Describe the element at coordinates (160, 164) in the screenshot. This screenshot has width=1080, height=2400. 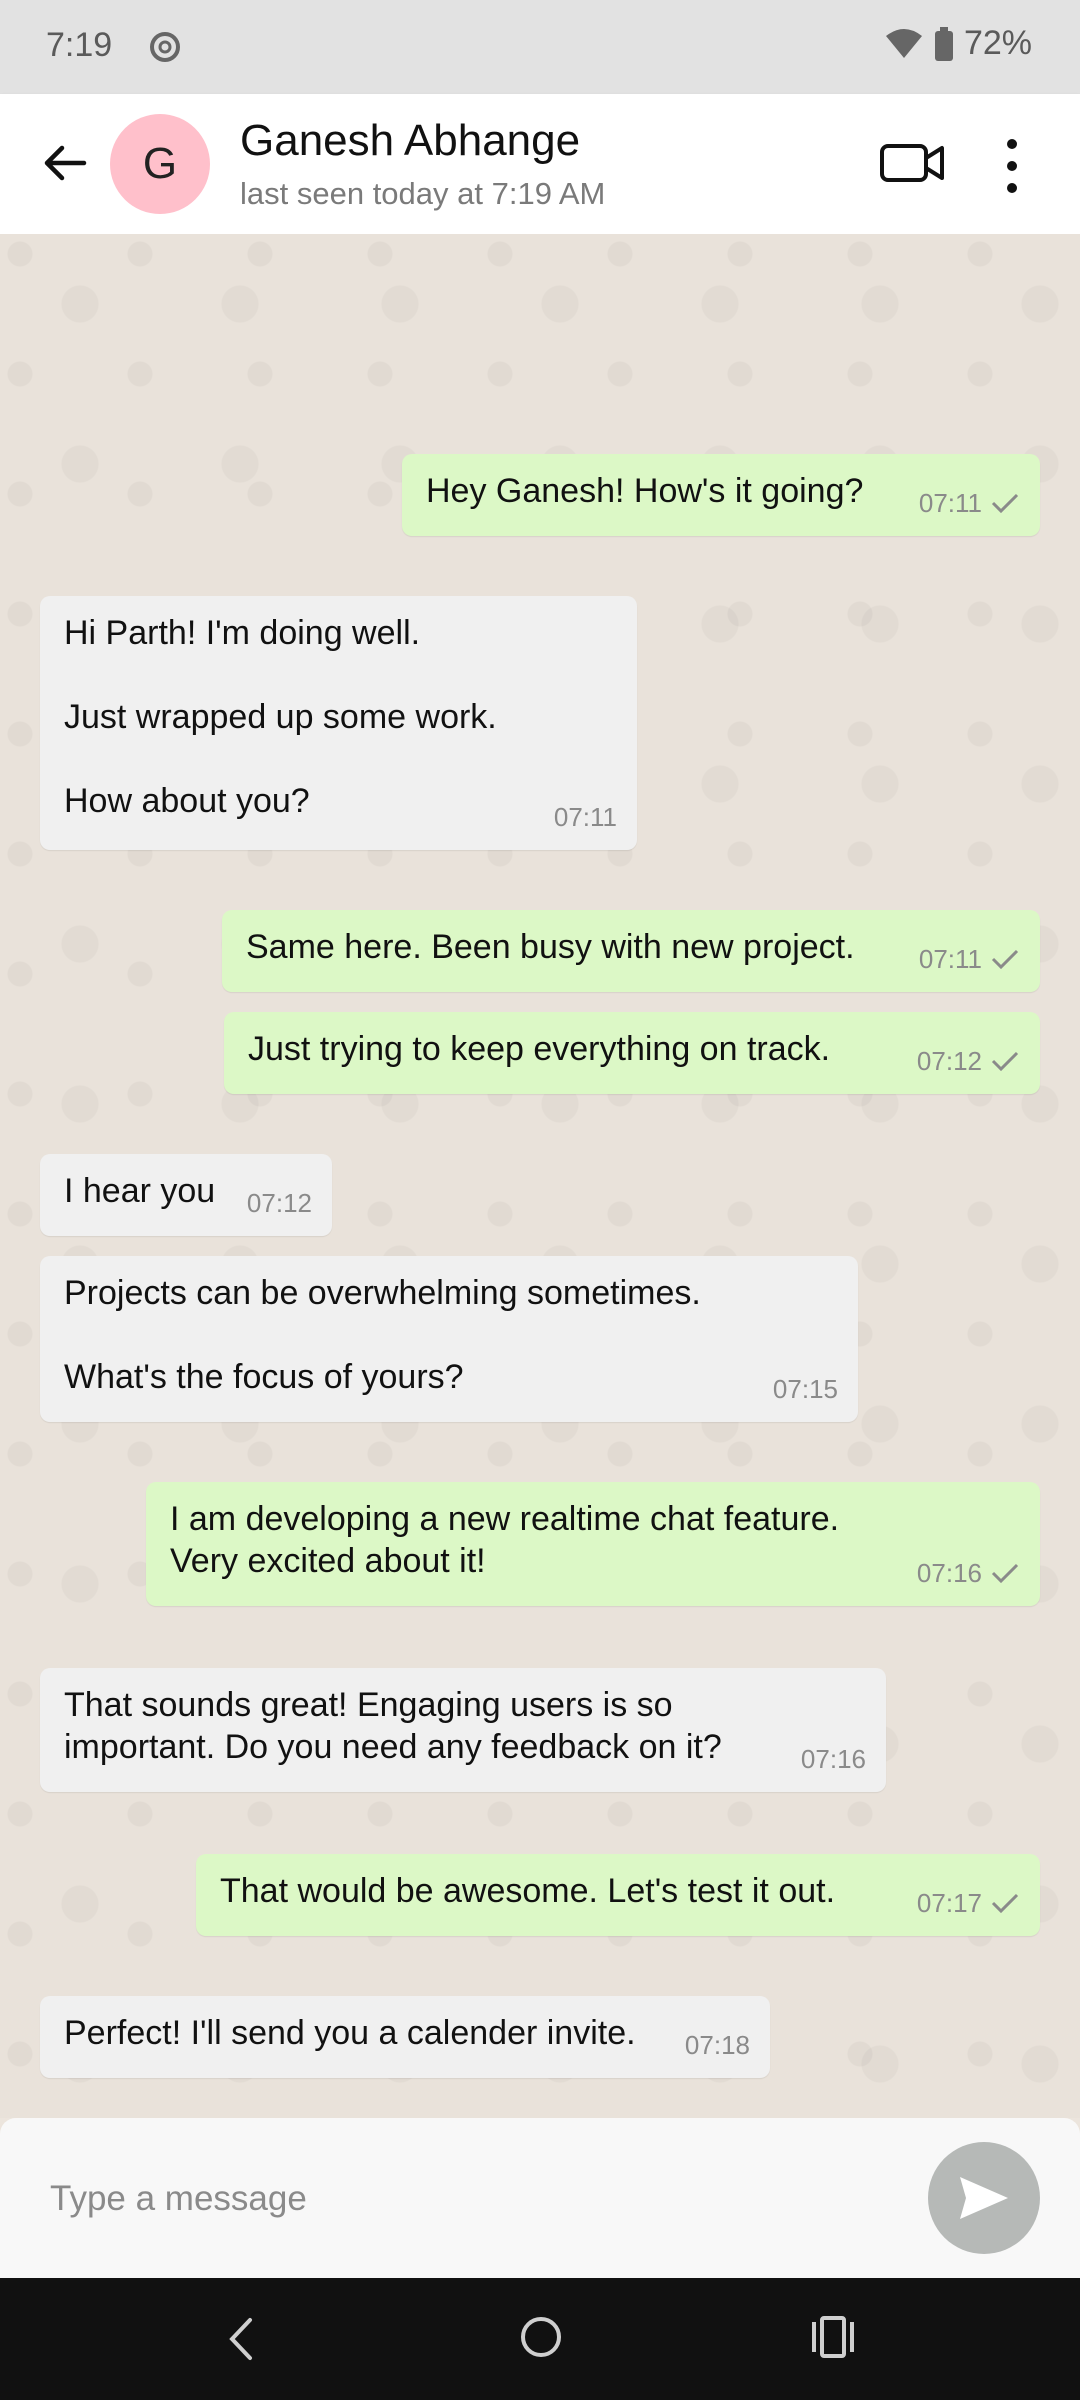
I see `avatar: G` at that location.